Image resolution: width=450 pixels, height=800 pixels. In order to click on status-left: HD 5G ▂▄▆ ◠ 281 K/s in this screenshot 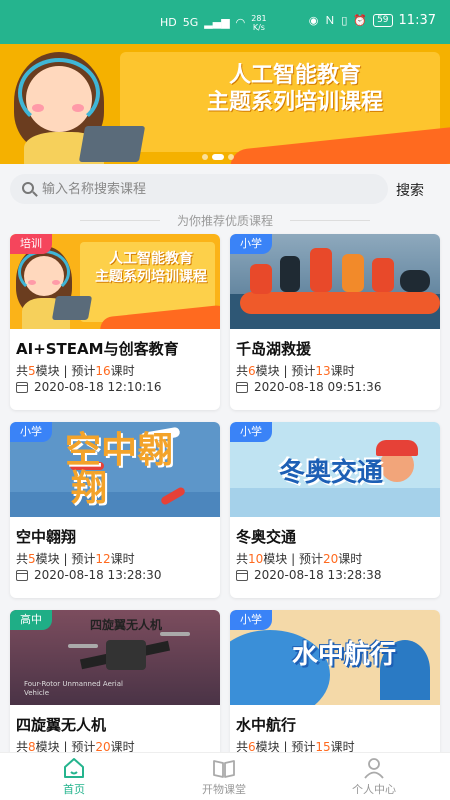, I will do `click(213, 23)`.